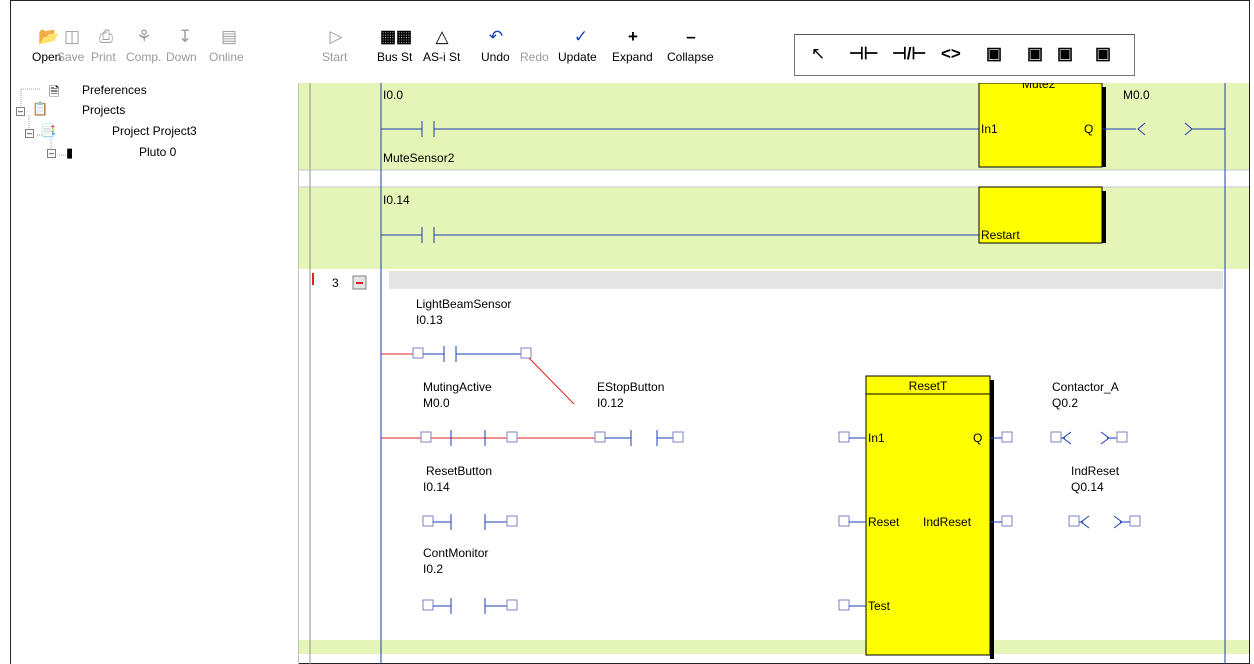  What do you see at coordinates (442, 57) in the screenshot?
I see `asi-st-label: AS-i St` at bounding box center [442, 57].